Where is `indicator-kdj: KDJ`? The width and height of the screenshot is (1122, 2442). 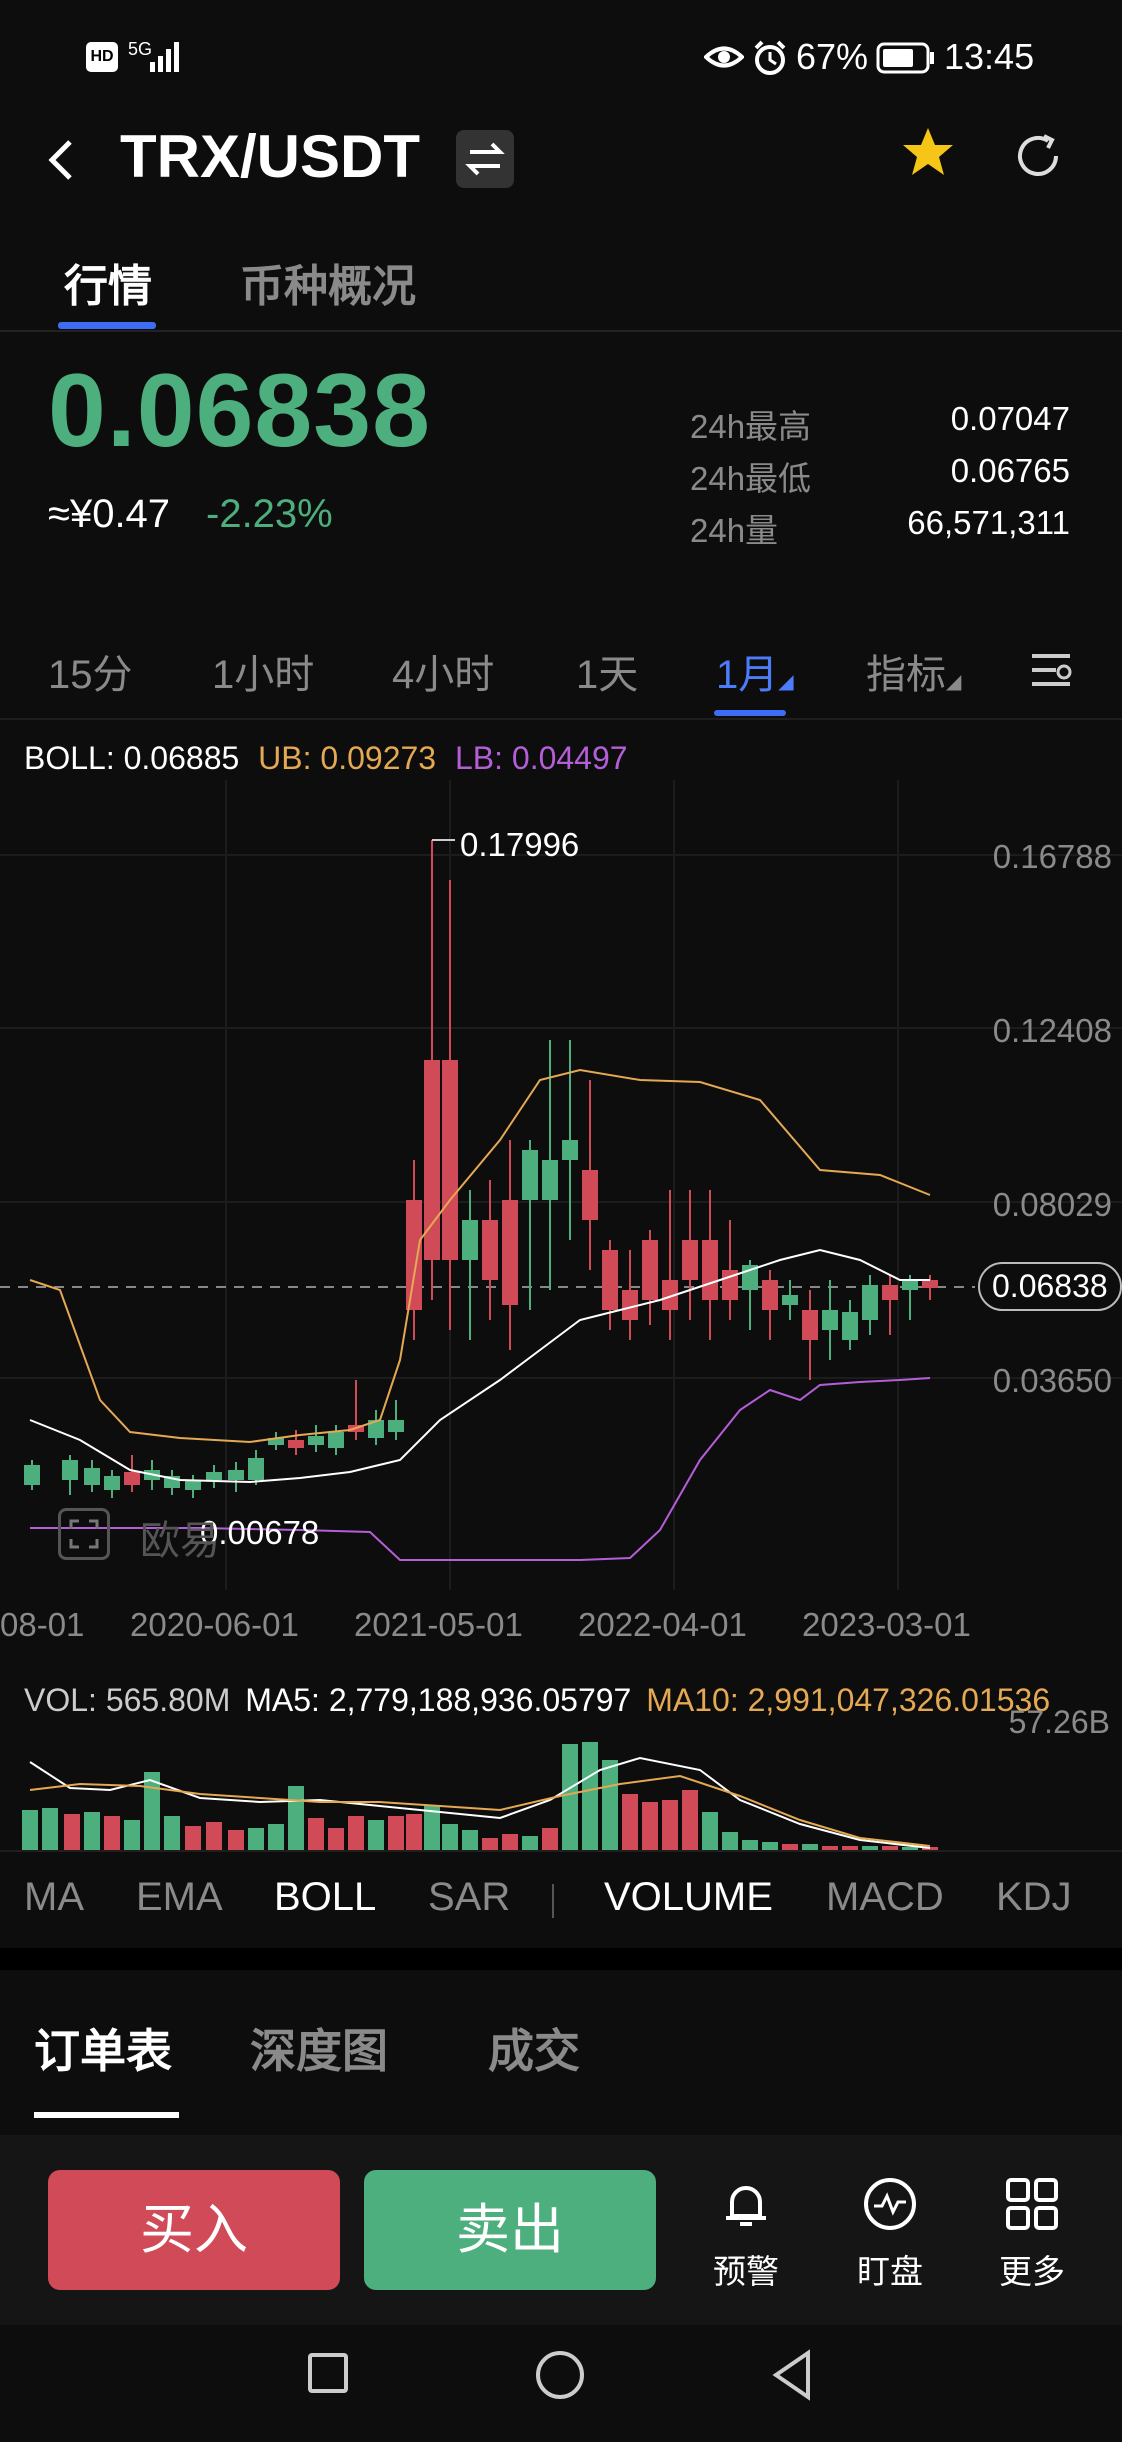
indicator-kdj: KDJ is located at coordinates (1034, 1897).